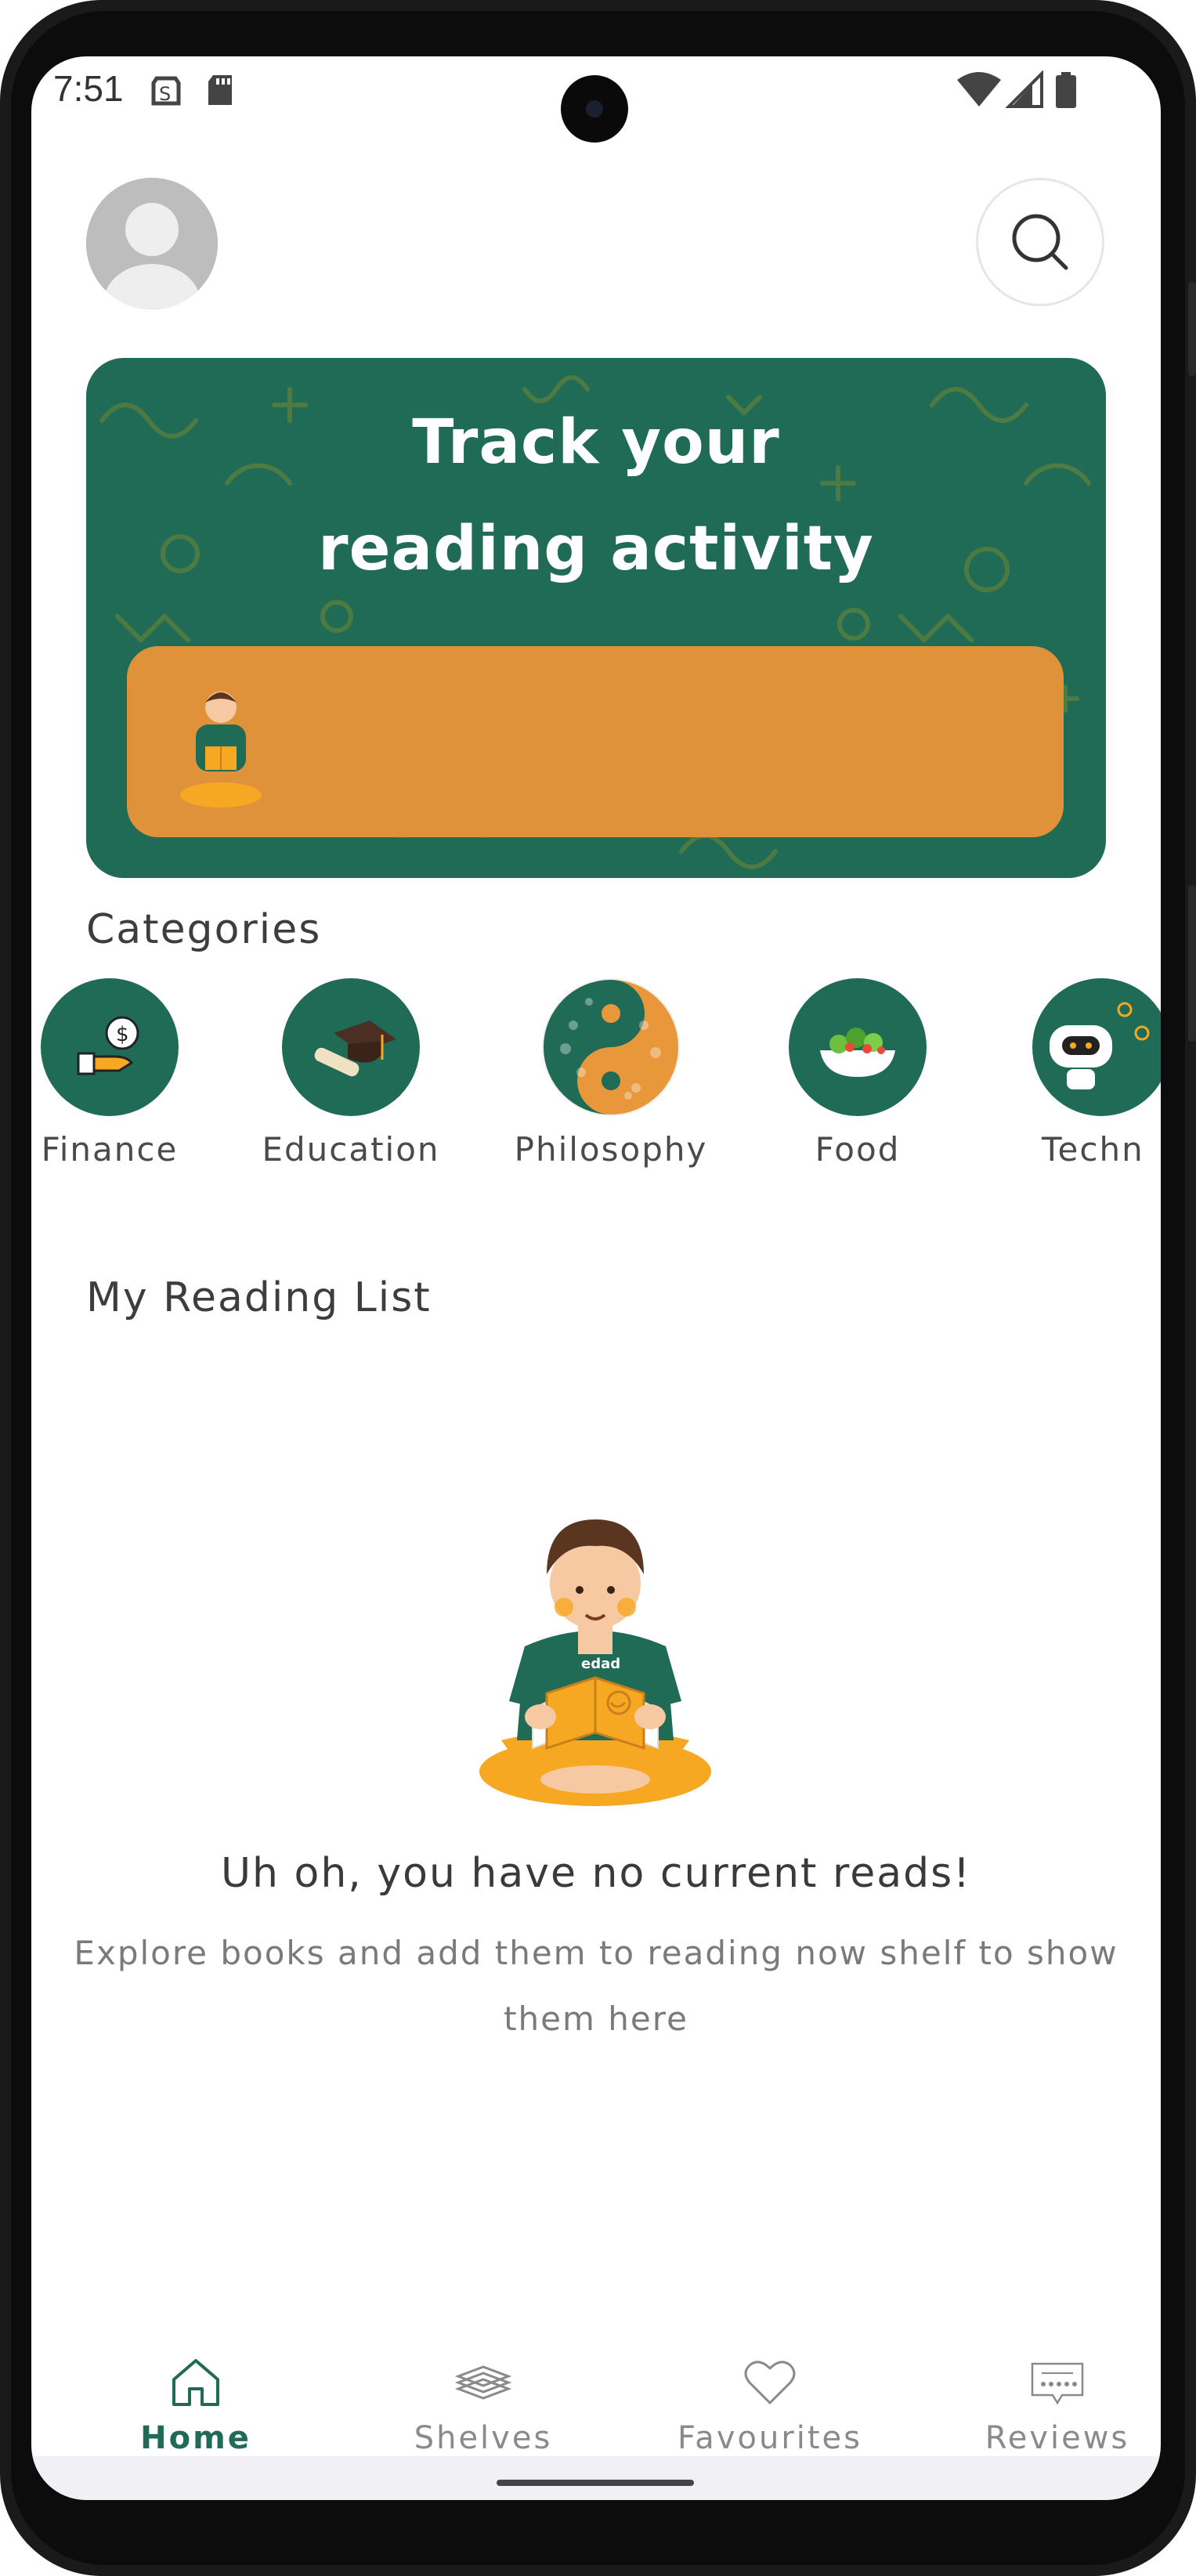  Describe the element at coordinates (600, 1664) in the screenshot. I see `illustration-badge: edad` at that location.